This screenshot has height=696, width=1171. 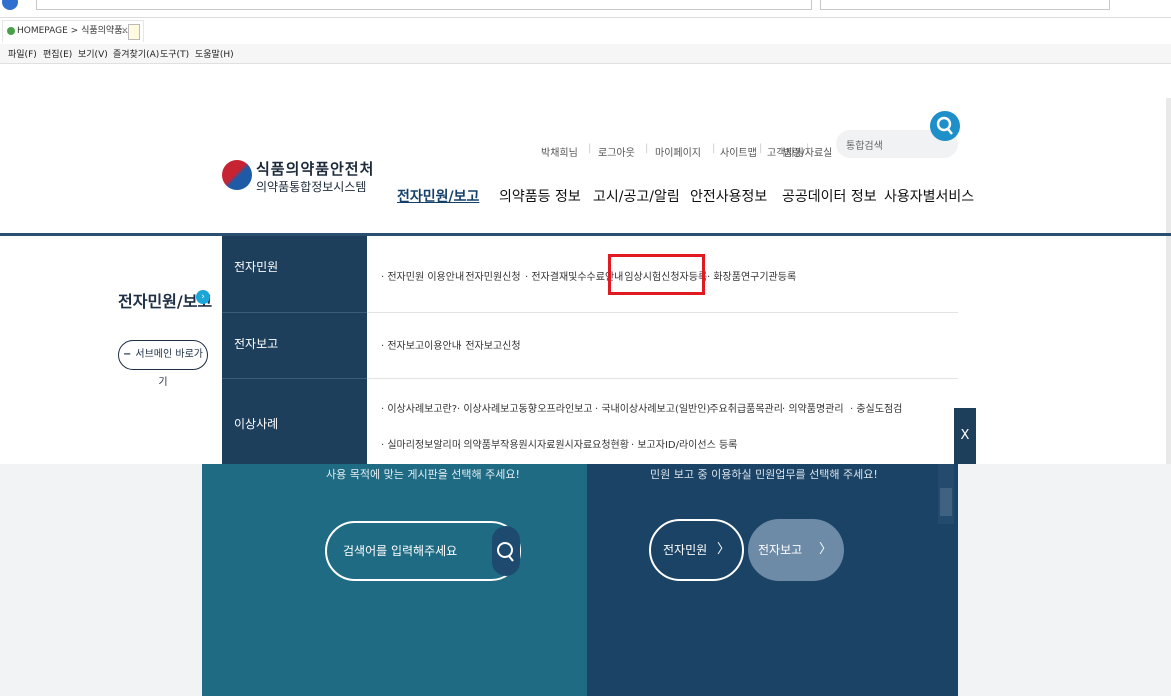 What do you see at coordinates (728, 196) in the screenshot?
I see `gnb-safety: 안전사용정보` at bounding box center [728, 196].